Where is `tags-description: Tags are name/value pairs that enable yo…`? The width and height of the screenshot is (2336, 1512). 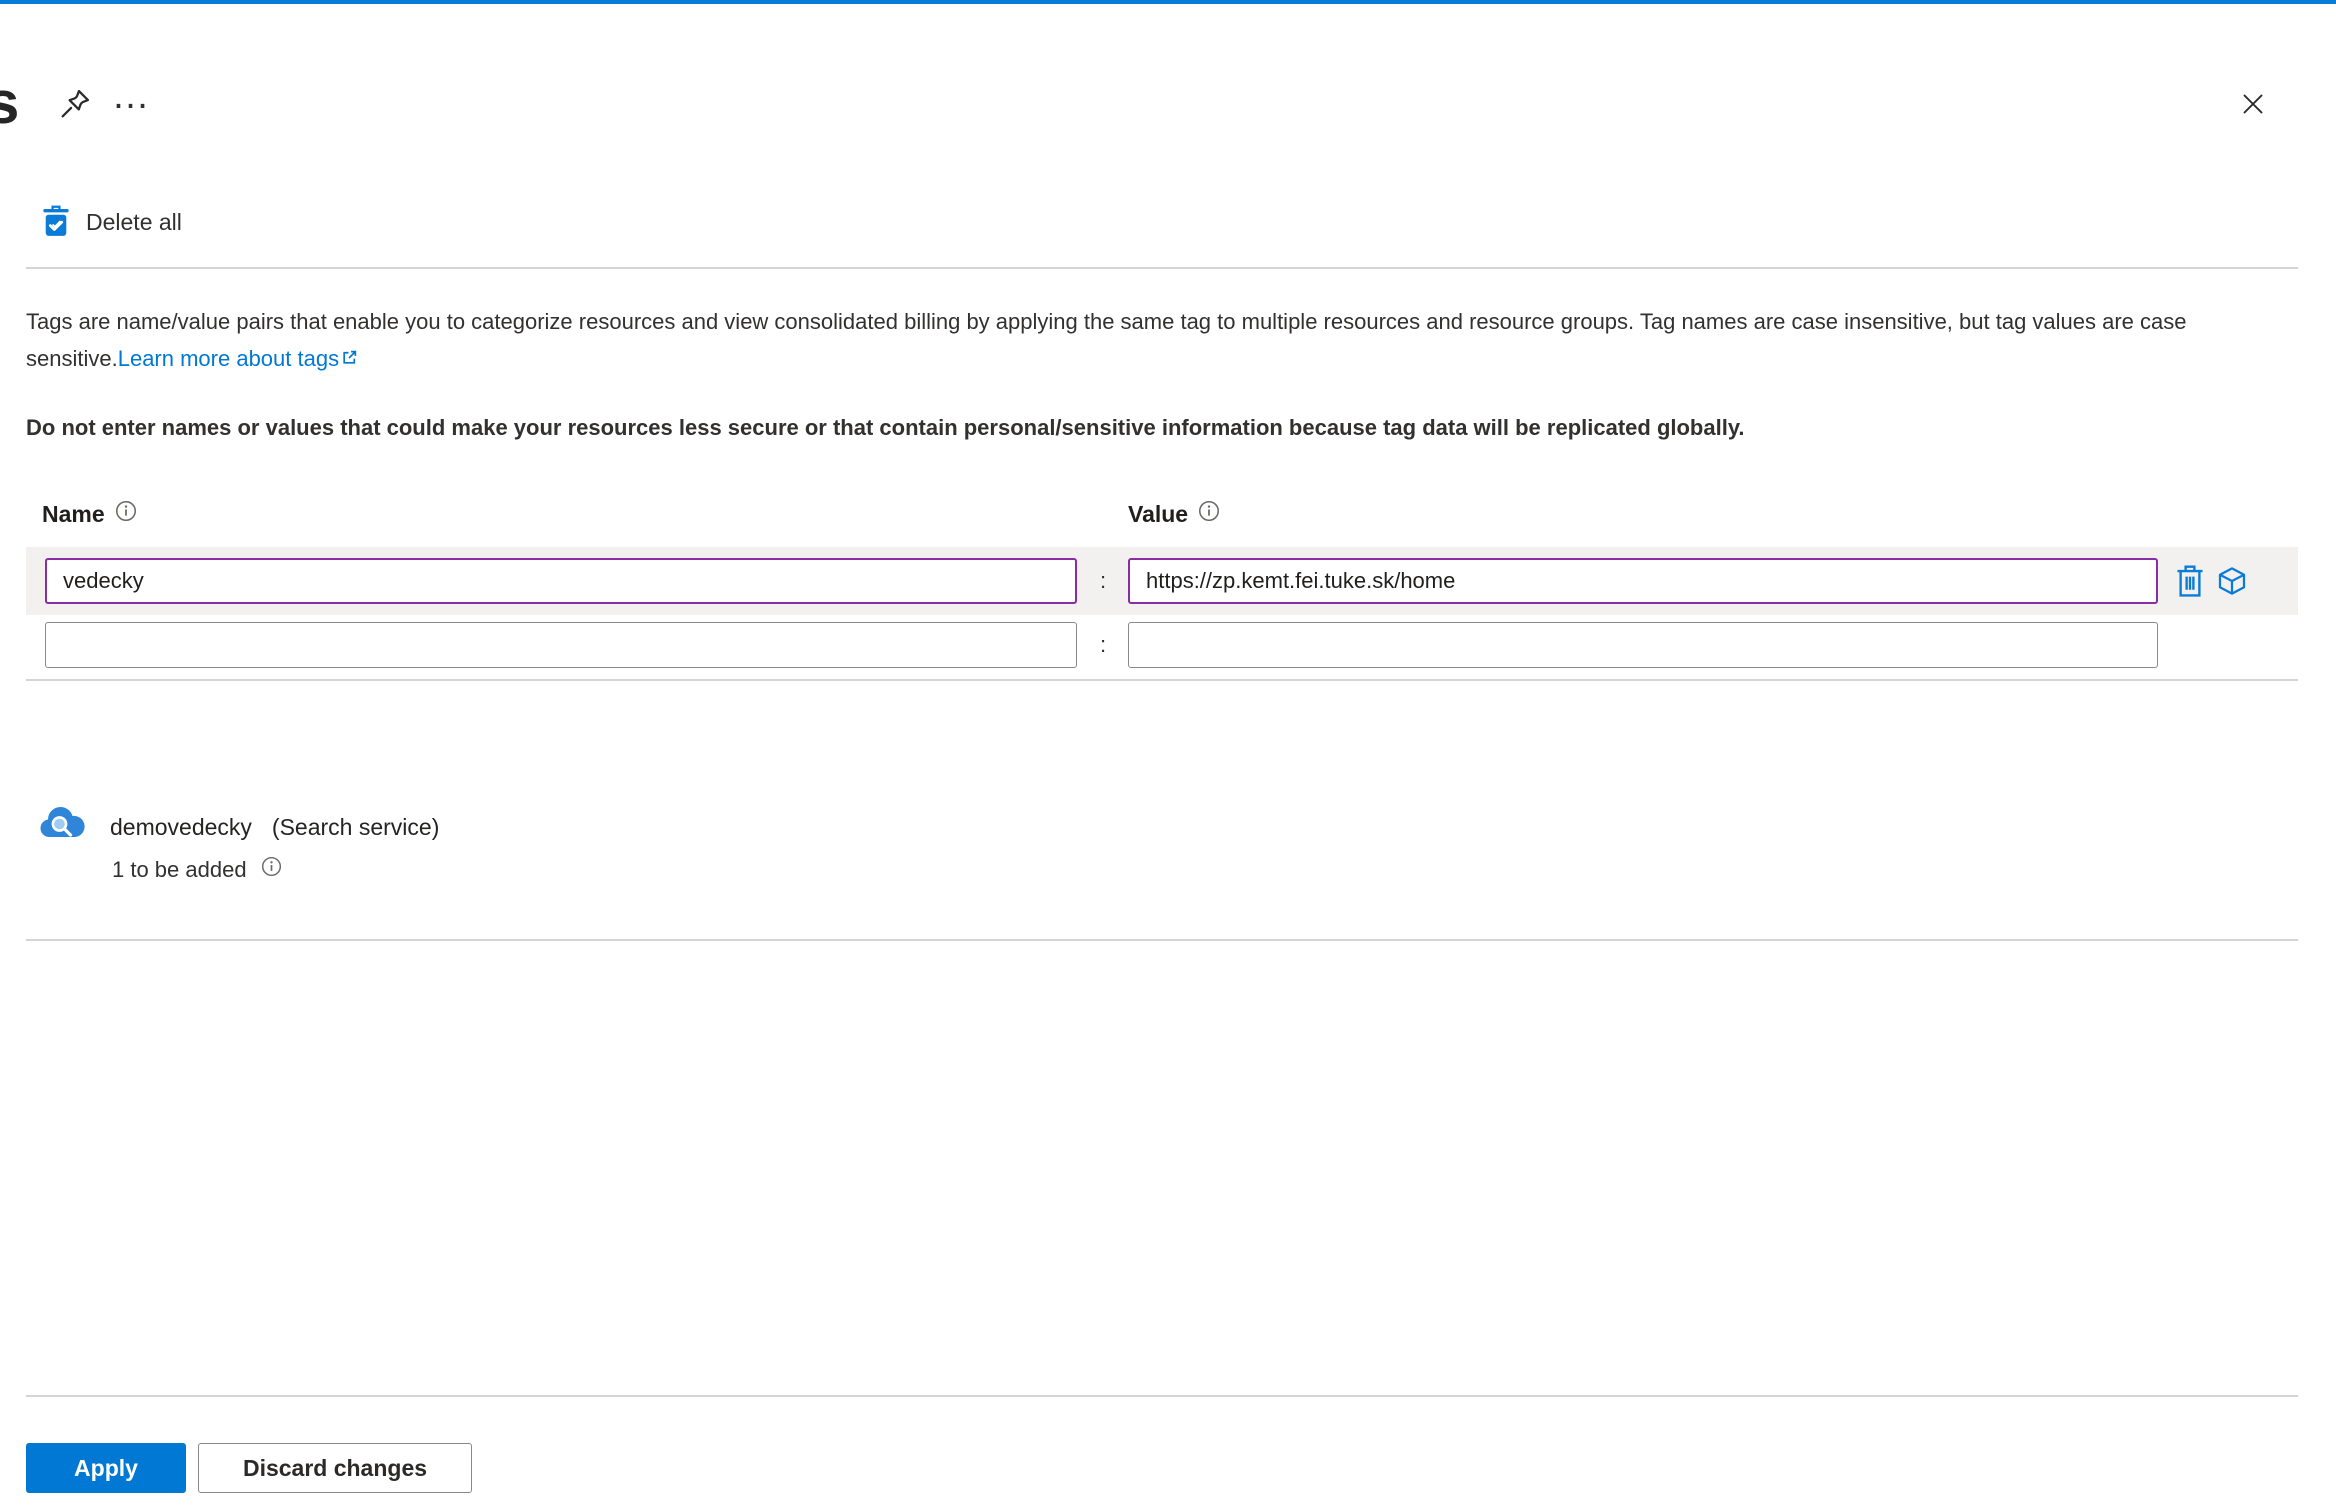
tags-description: Tags are name/value pairs that enable yo… is located at coordinates (1170, 340).